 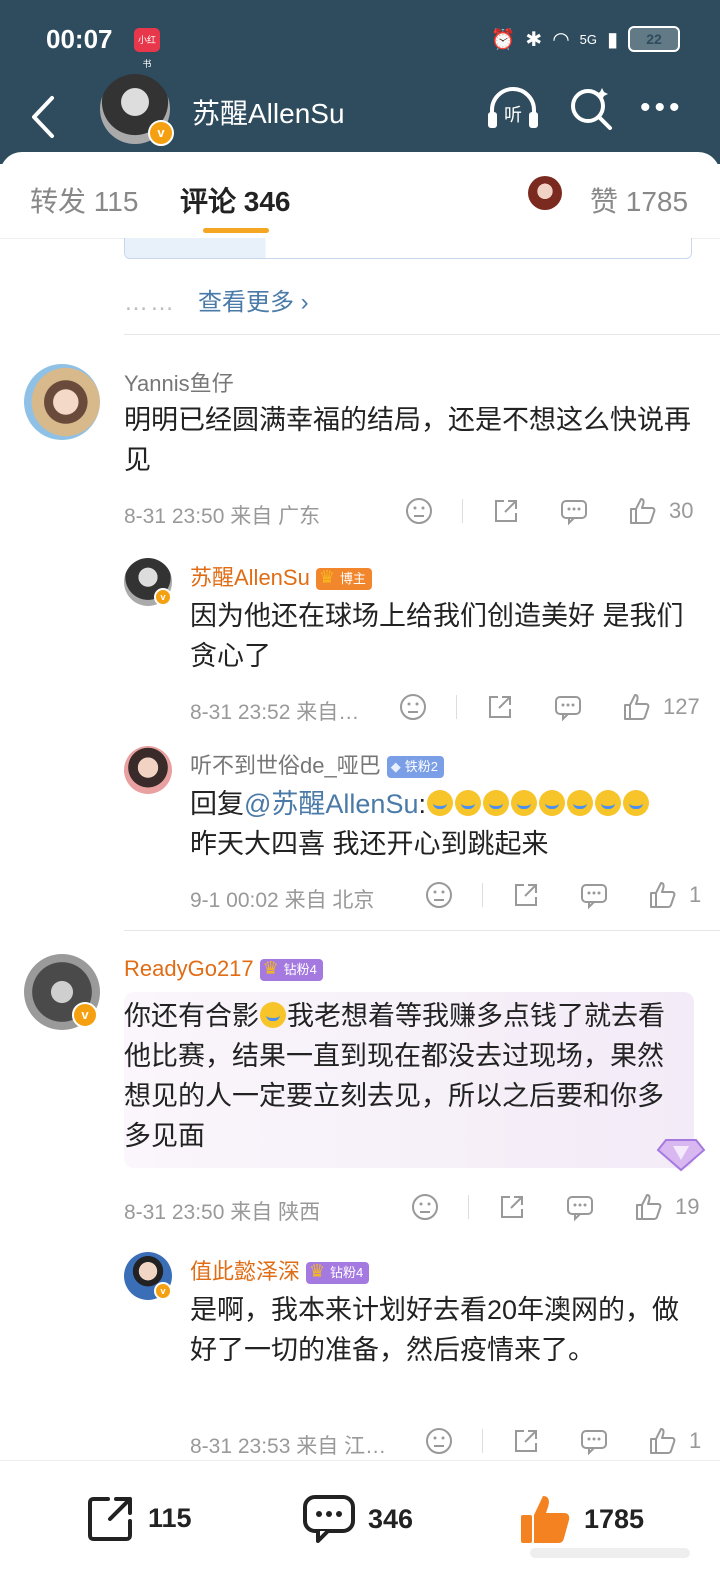 I want to click on reply-text-line2: 昨天大四喜 我还开心到跳起来, so click(x=369, y=844).